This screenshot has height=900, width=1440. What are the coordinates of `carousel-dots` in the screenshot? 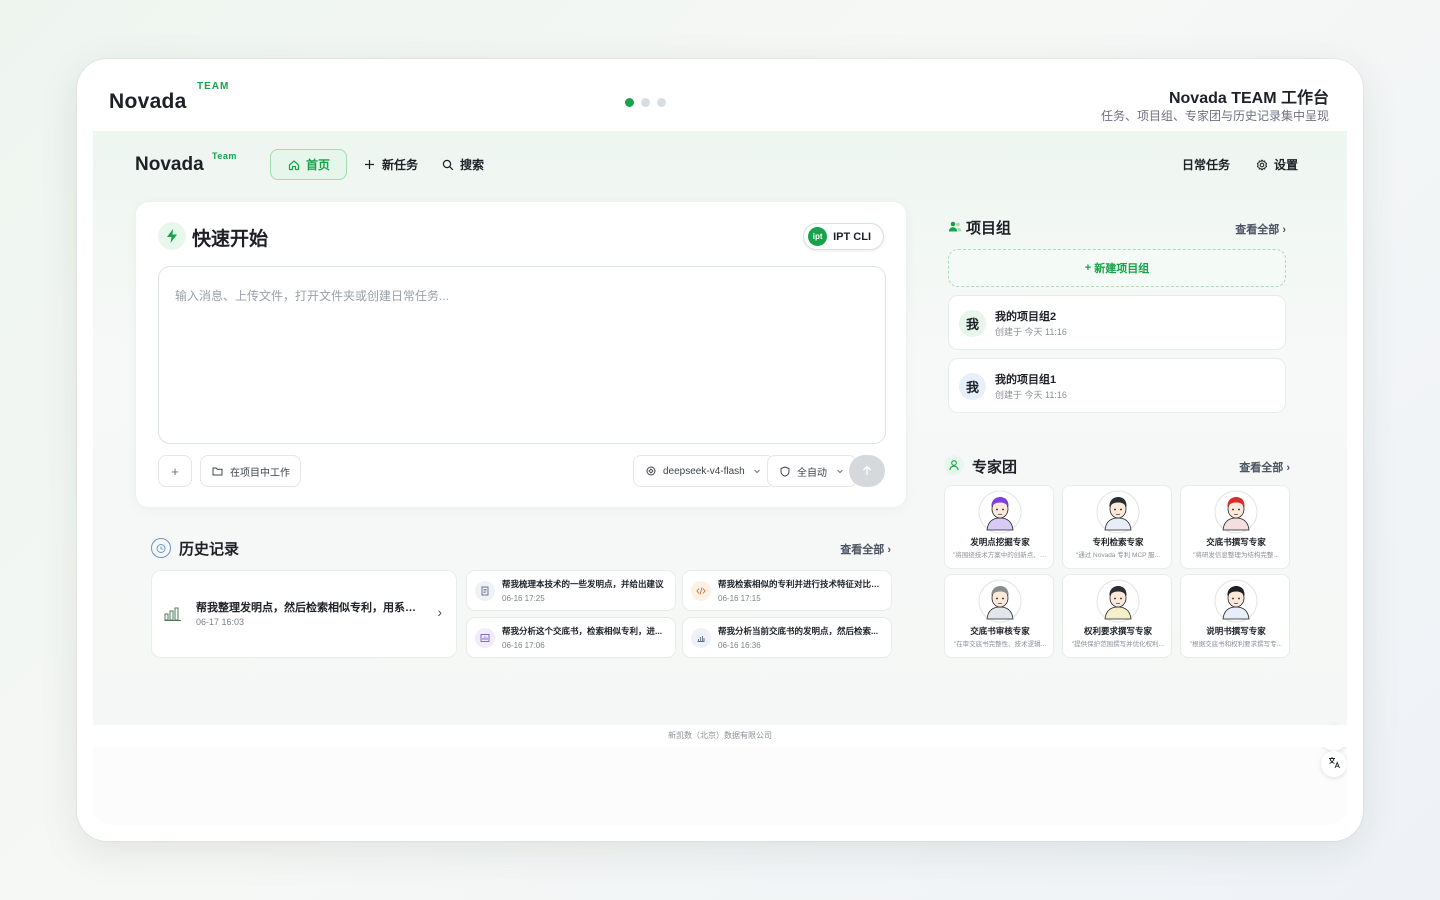 It's located at (645, 102).